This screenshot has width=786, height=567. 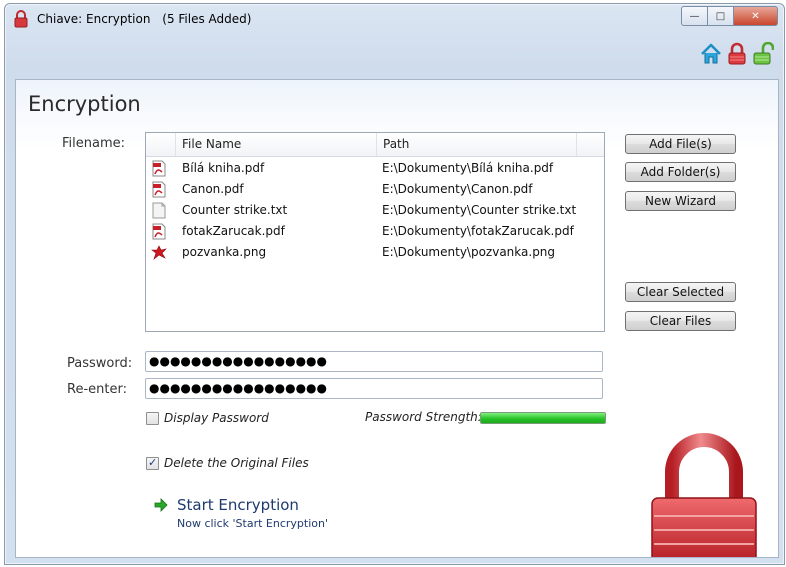 I want to click on filename-label: Filename:, so click(x=94, y=143).